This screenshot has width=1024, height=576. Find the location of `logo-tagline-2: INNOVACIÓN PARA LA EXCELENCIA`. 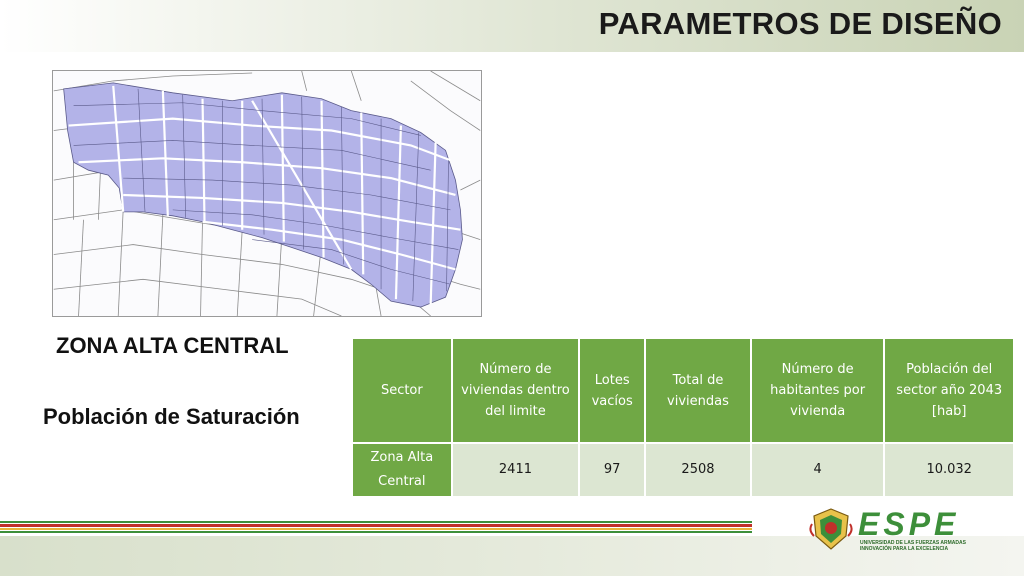

logo-tagline-2: INNOVACIÓN PARA LA EXCELENCIA is located at coordinates (904, 549).